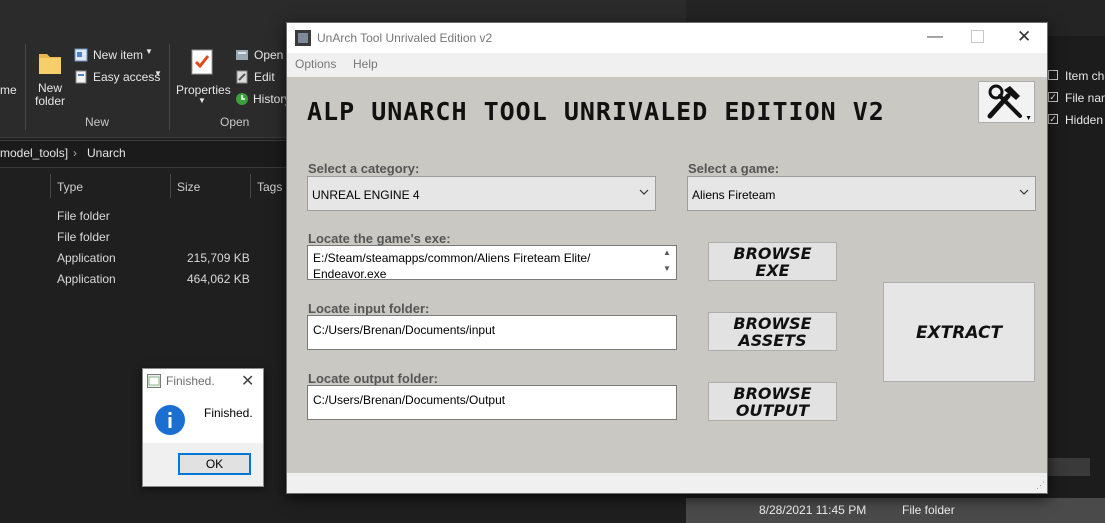 The width and height of the screenshot is (1105, 523). What do you see at coordinates (734, 195) in the screenshot?
I see `game-value: Aliens Fireteam` at bounding box center [734, 195].